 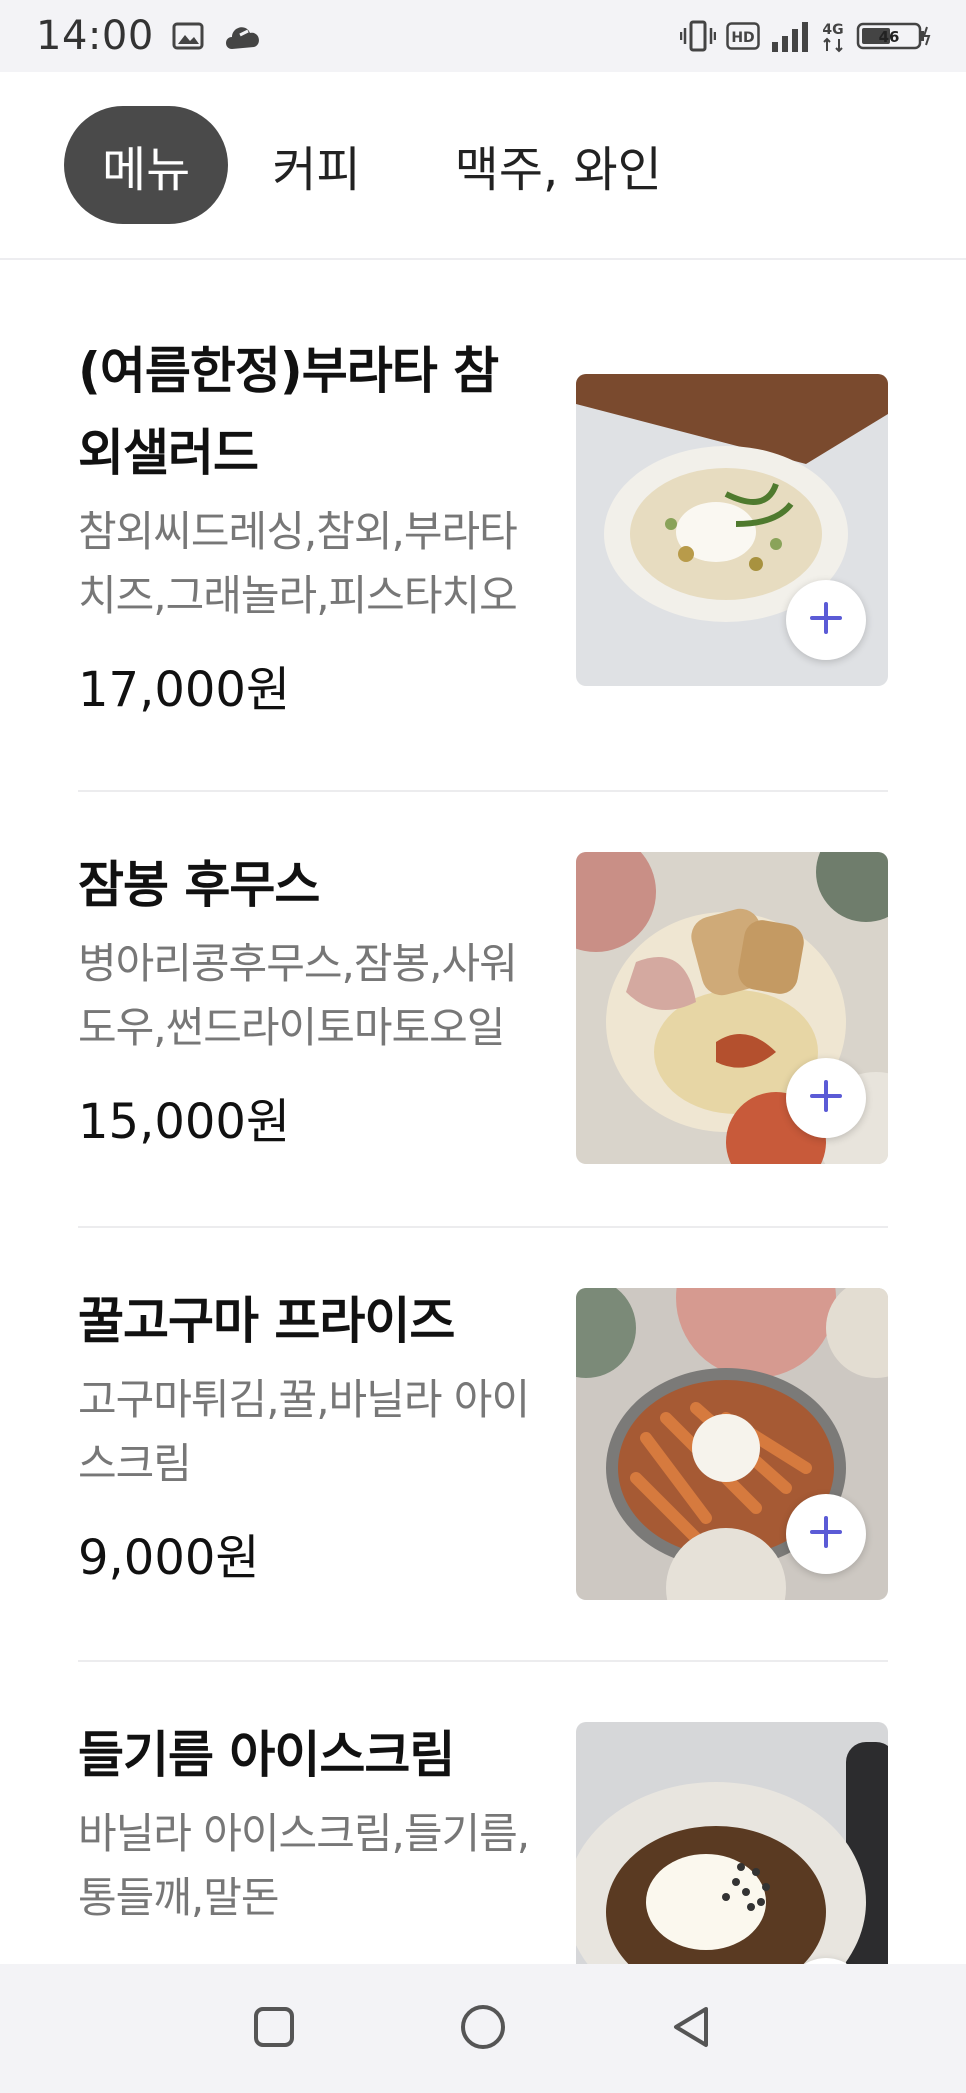 What do you see at coordinates (790, 36) in the screenshot?
I see `signal-icon` at bounding box center [790, 36].